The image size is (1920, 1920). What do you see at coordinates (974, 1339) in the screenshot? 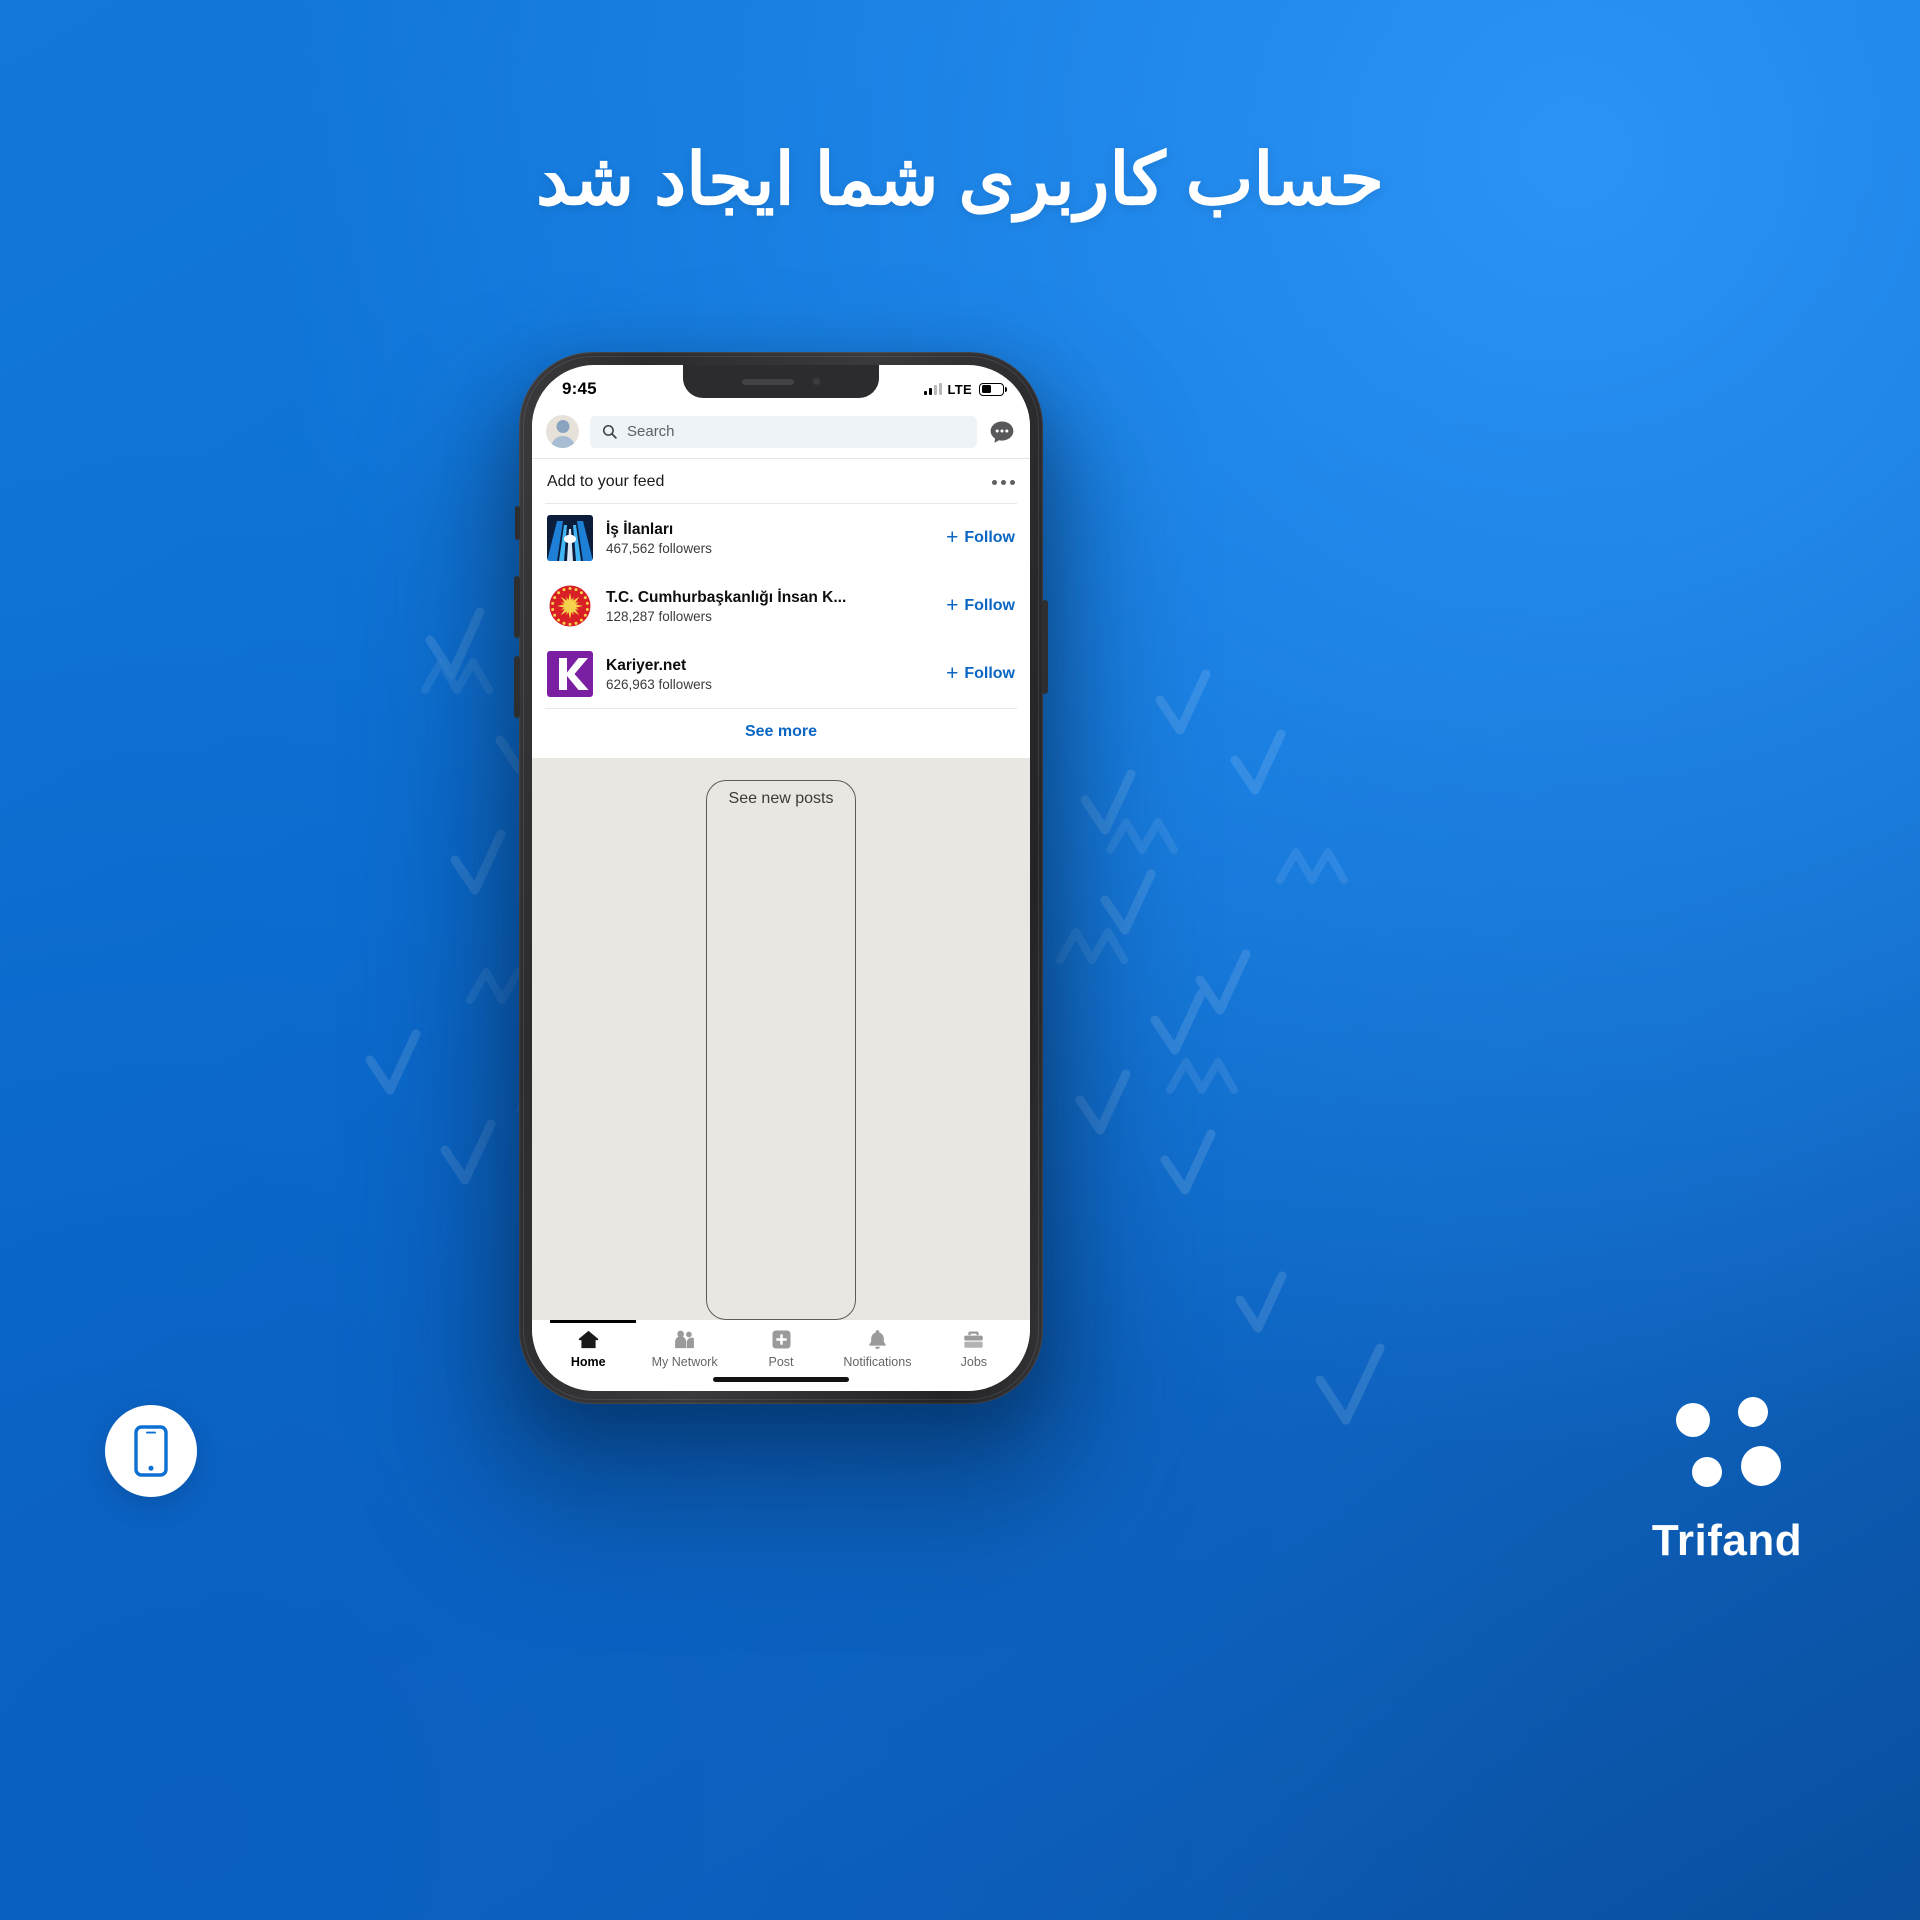
I see `briefcase-icon` at bounding box center [974, 1339].